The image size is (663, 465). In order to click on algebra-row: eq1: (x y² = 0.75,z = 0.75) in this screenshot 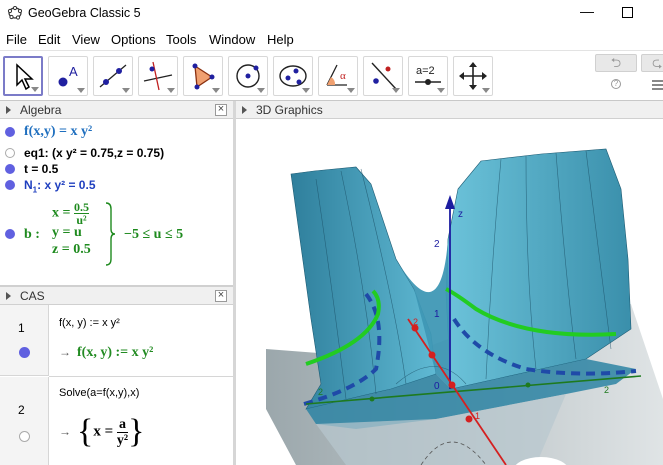, I will do `click(116, 153)`.